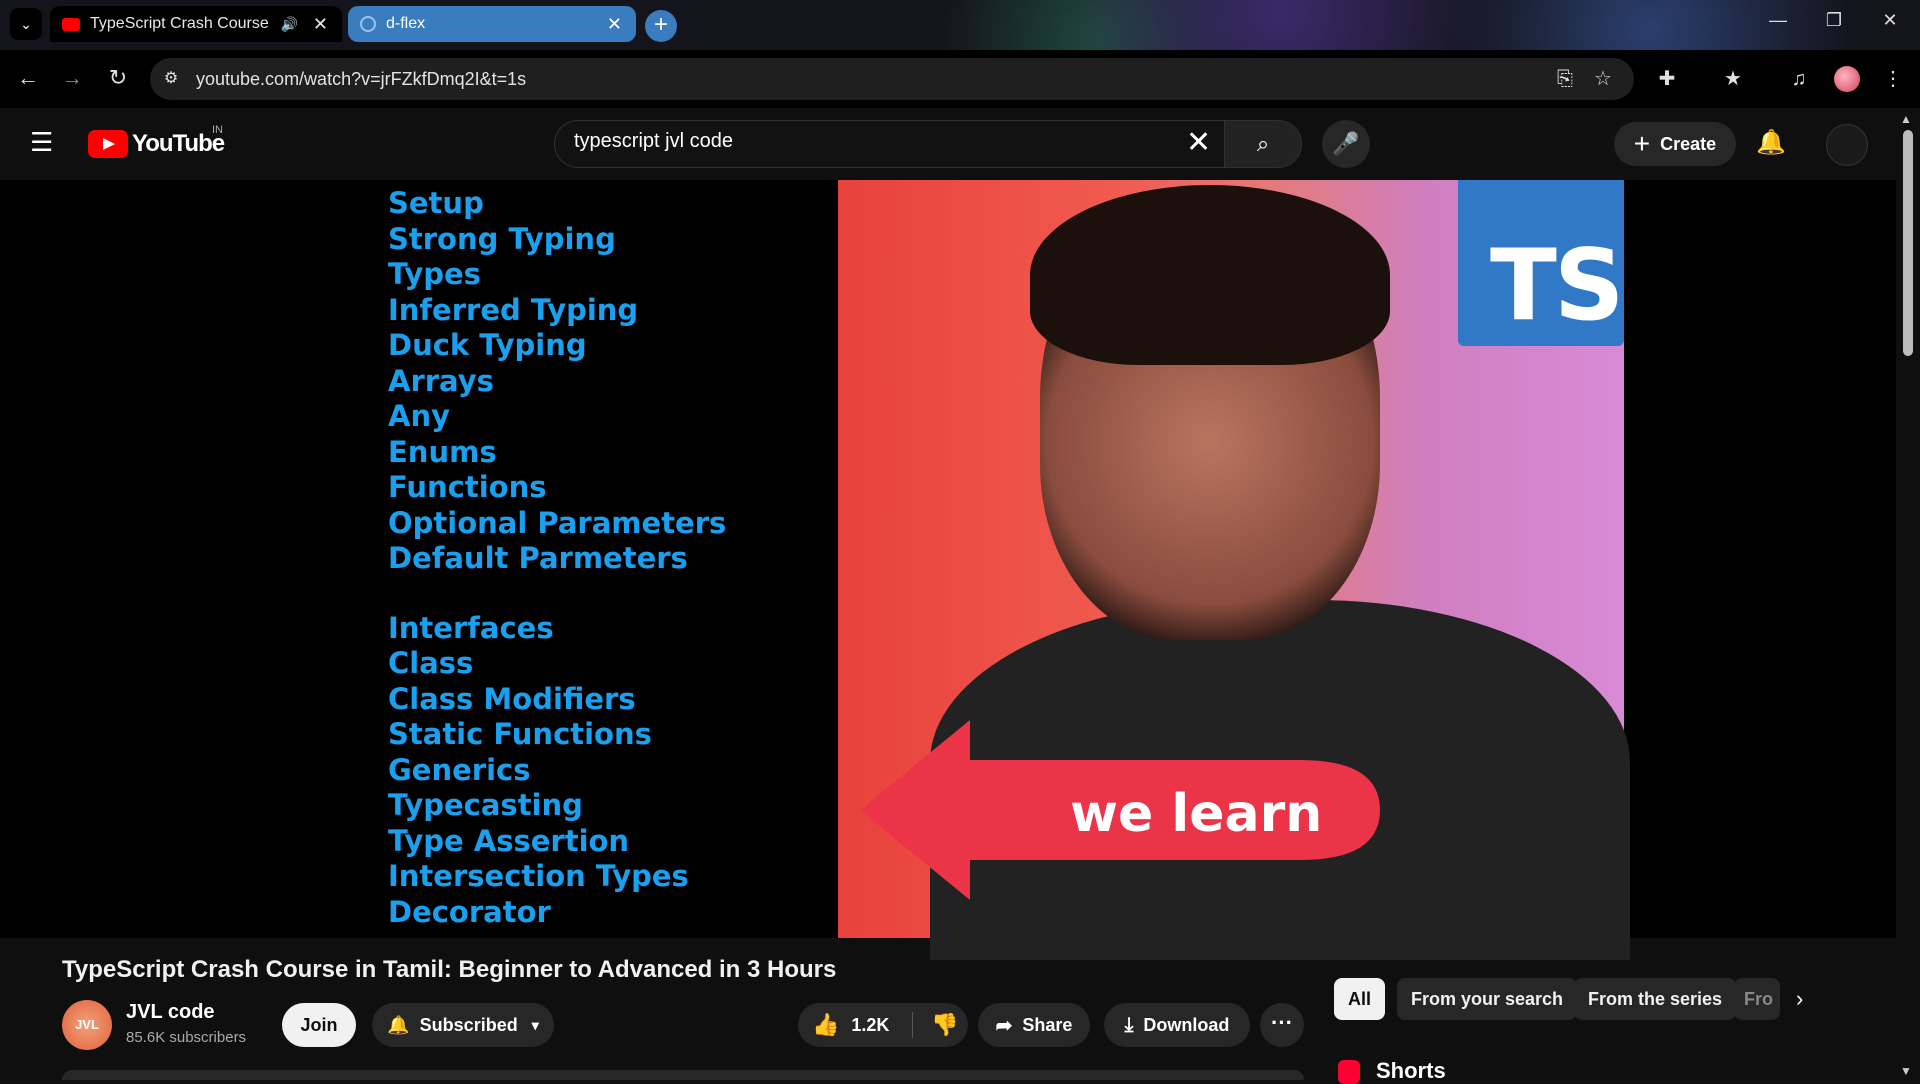 The width and height of the screenshot is (1920, 1084). What do you see at coordinates (87, 1025) in the screenshot?
I see `channel-avatar: JVL` at bounding box center [87, 1025].